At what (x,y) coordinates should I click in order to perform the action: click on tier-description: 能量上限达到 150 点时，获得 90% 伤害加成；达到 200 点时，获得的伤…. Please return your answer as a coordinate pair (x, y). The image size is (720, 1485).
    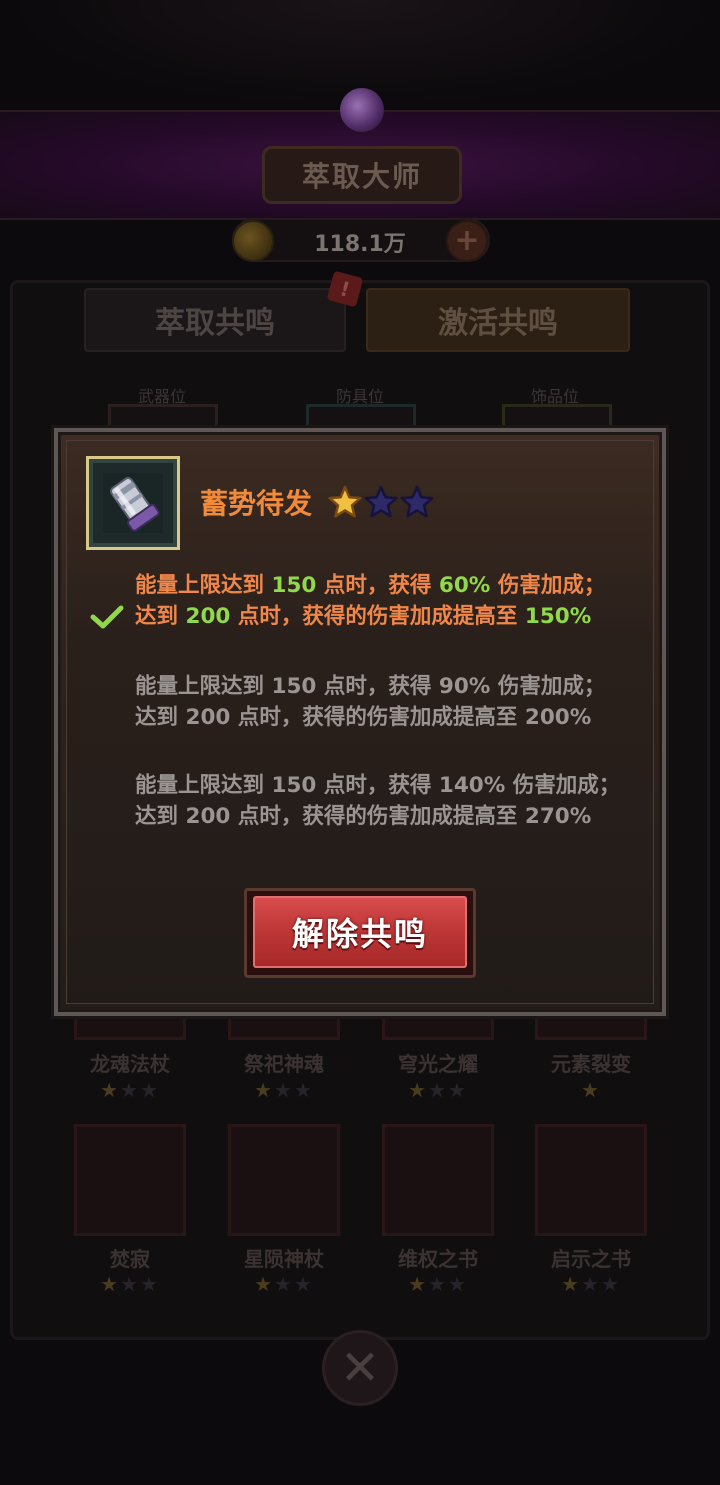
    Looking at the image, I should click on (380, 702).